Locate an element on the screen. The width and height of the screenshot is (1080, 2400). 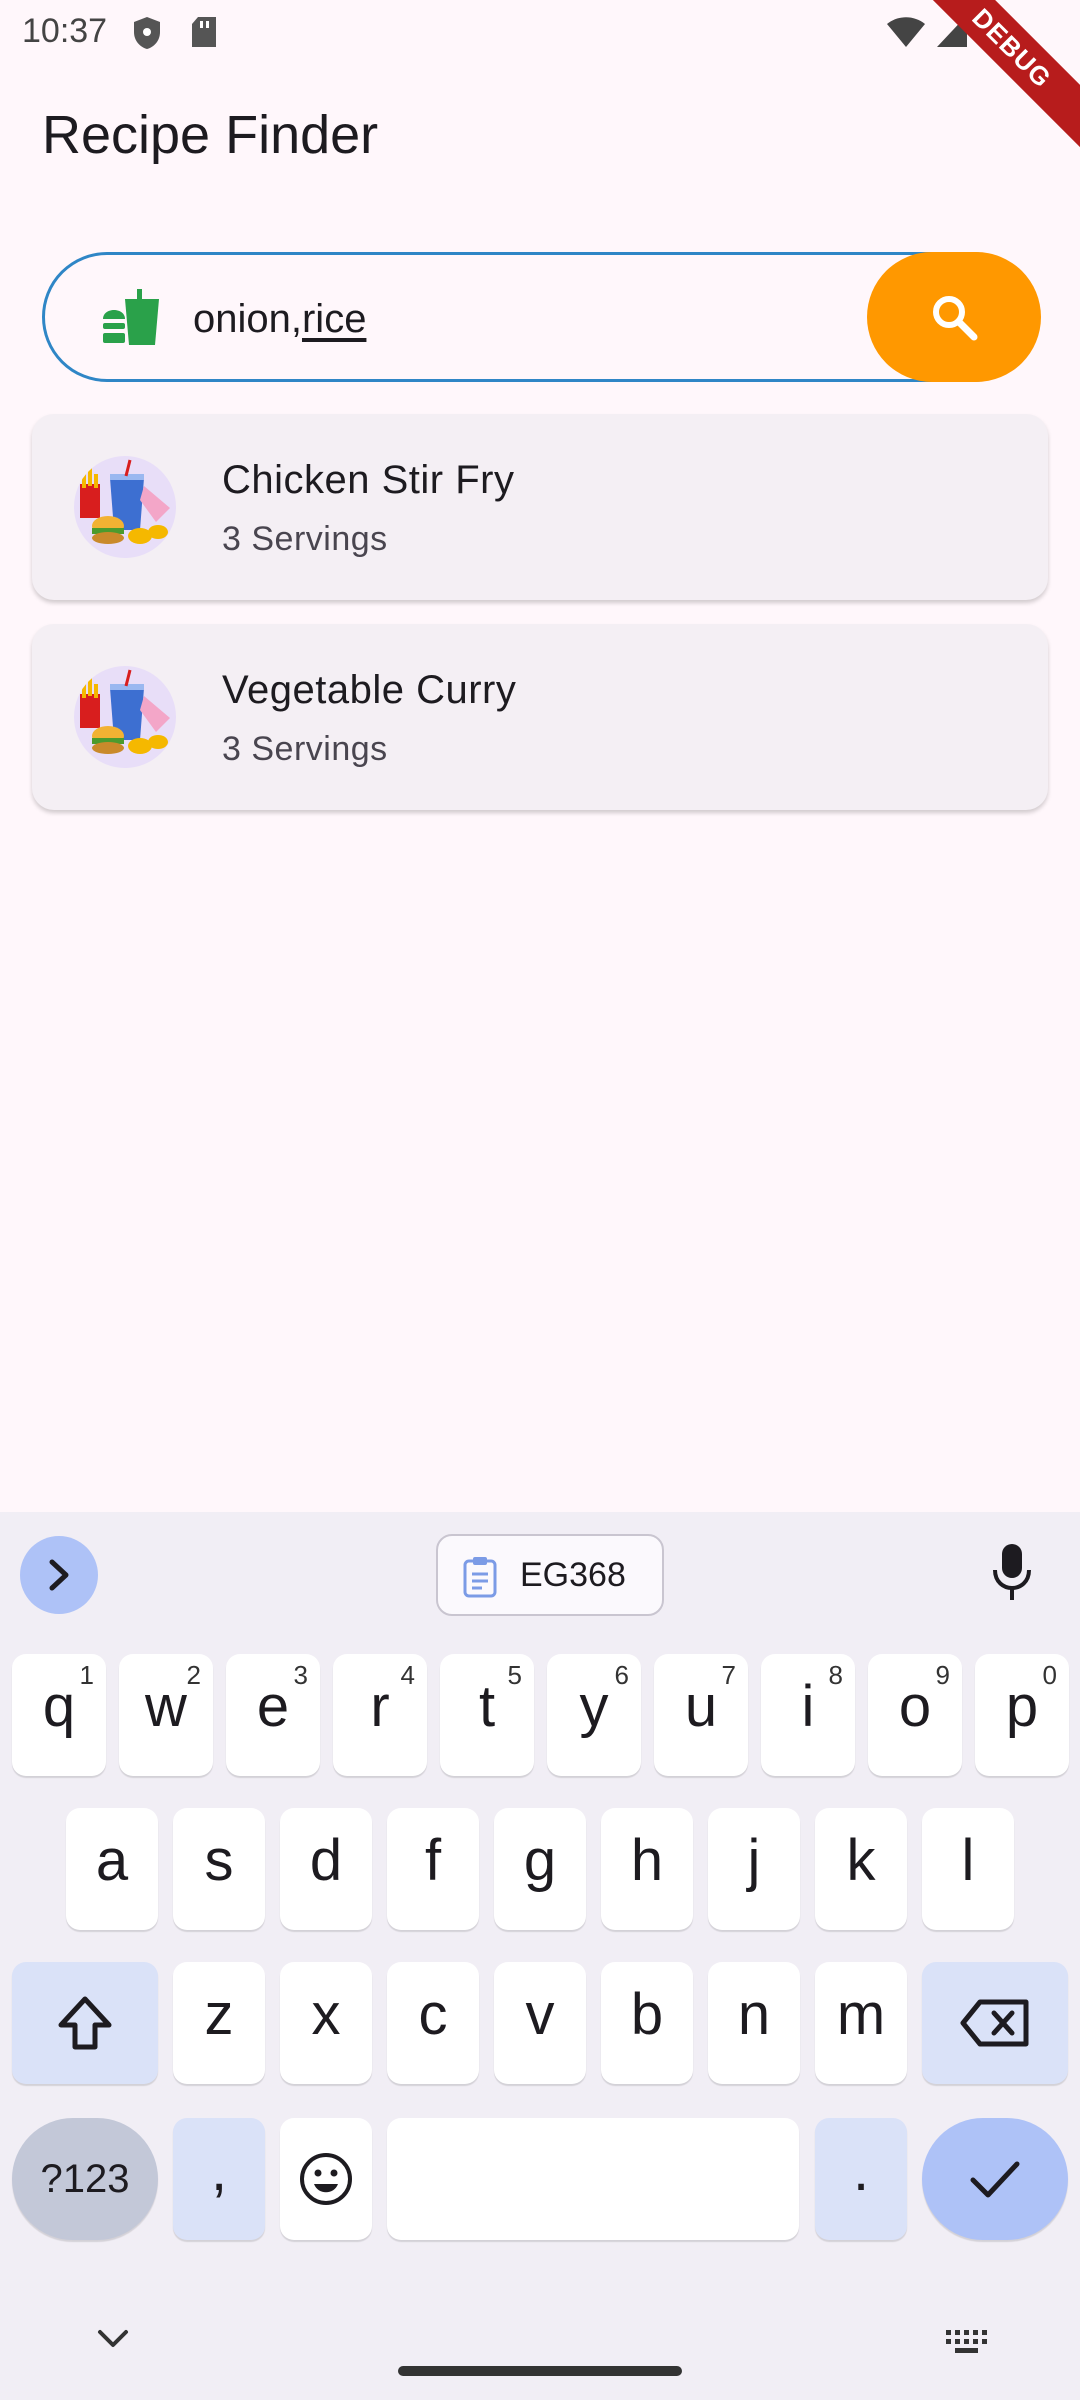
key-label: k is located at coordinates (861, 1860).